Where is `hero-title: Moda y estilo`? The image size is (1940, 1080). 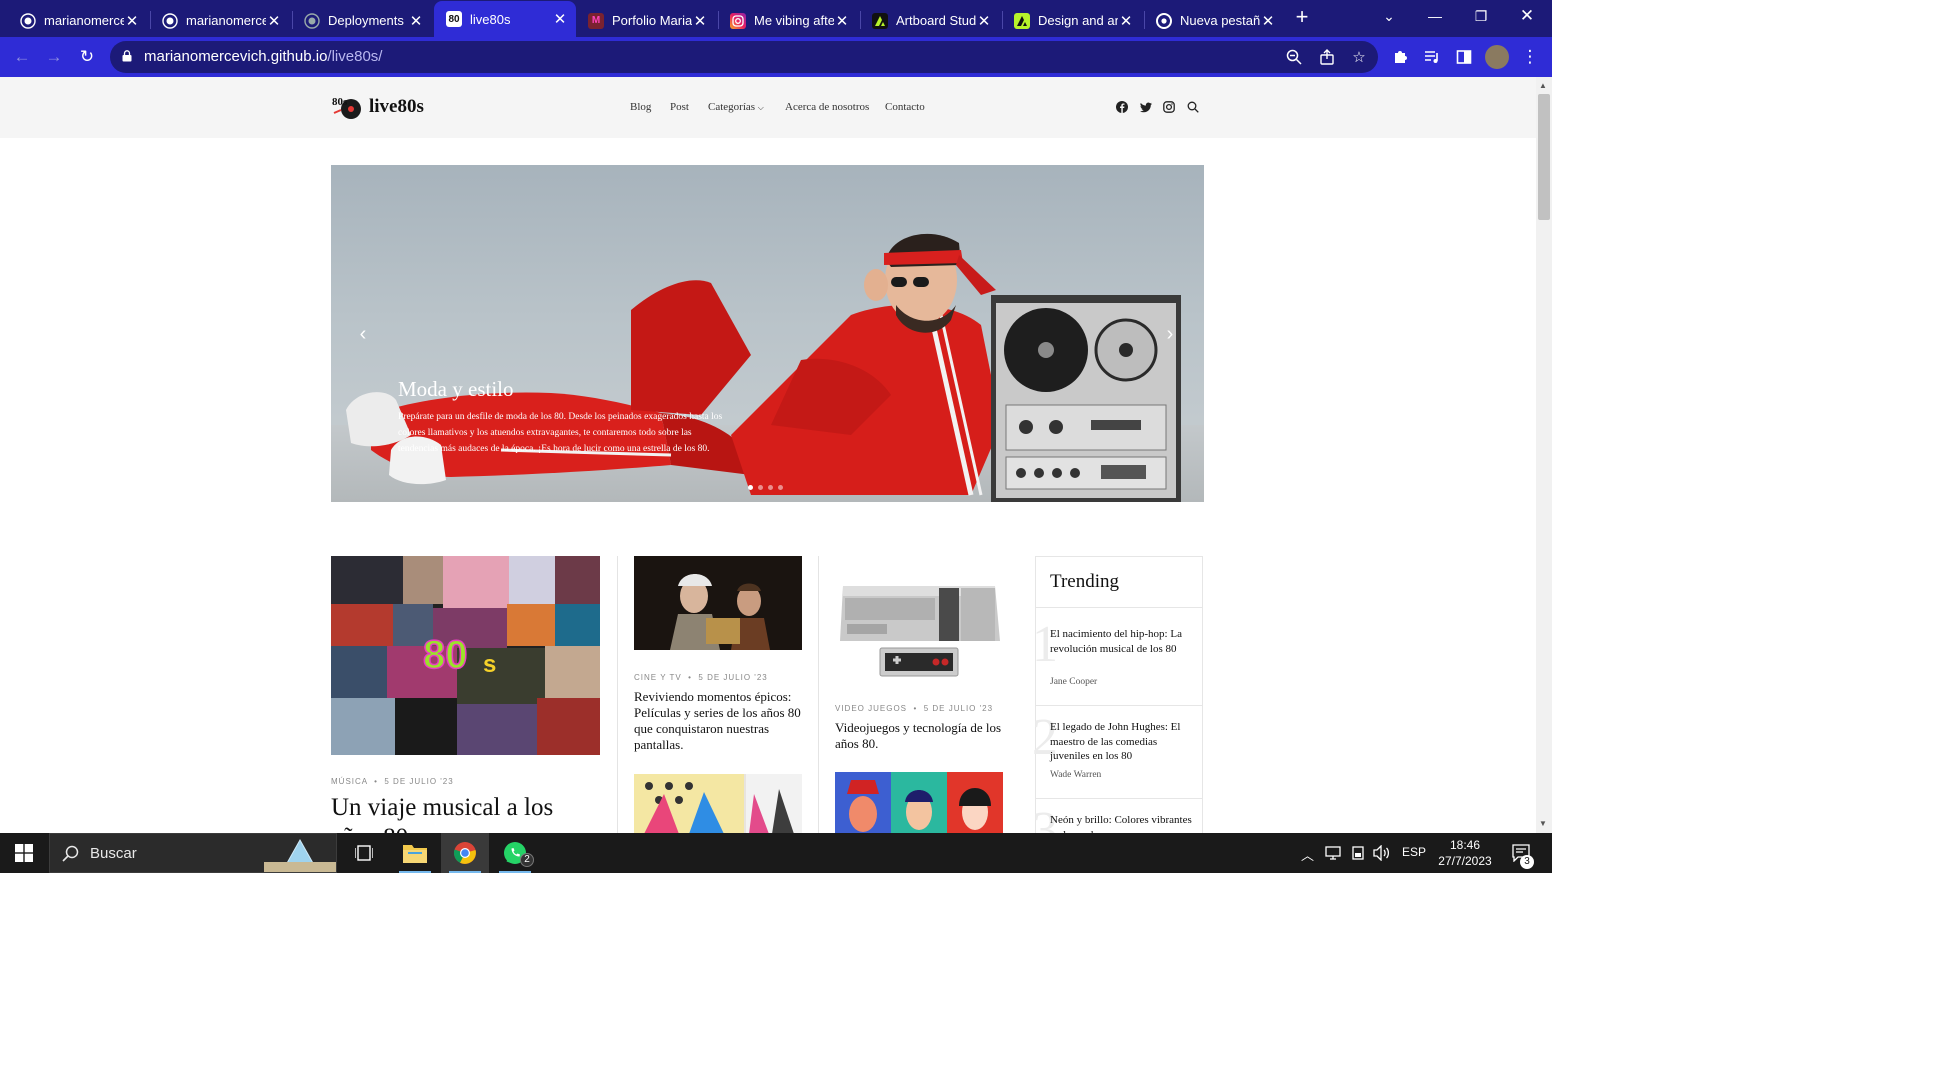 hero-title: Moda y estilo is located at coordinates (456, 389).